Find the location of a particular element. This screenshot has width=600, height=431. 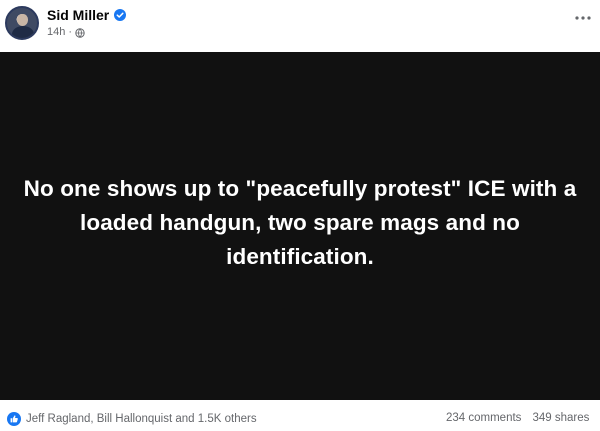

comments-count: 234 comments is located at coordinates (483, 418).